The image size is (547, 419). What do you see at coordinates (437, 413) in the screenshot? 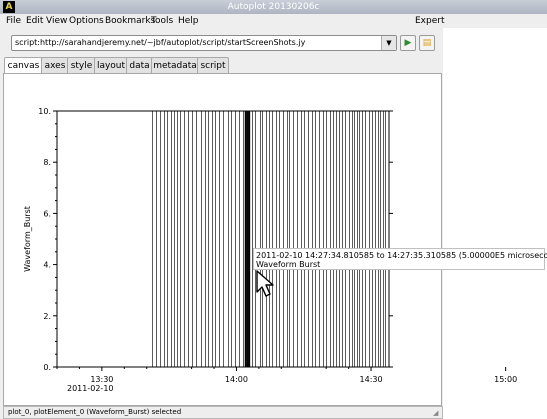
I see `resize-grip-icon: ◢` at bounding box center [437, 413].